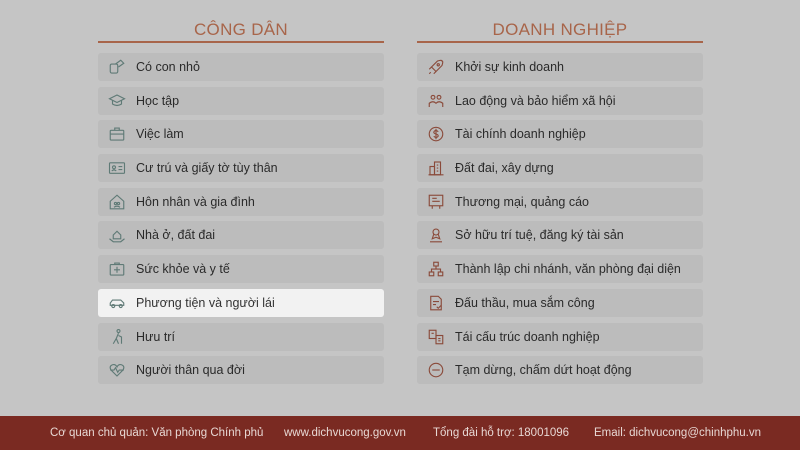 The image size is (800, 450). I want to click on billboard-icon, so click(436, 202).